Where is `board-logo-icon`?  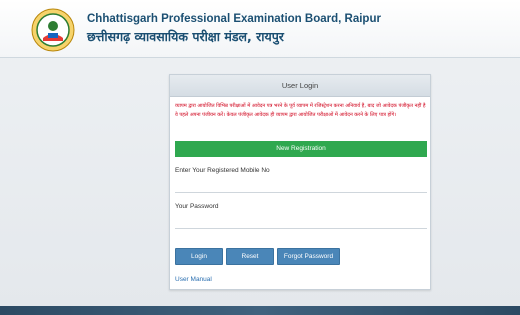 board-logo-icon is located at coordinates (53, 30).